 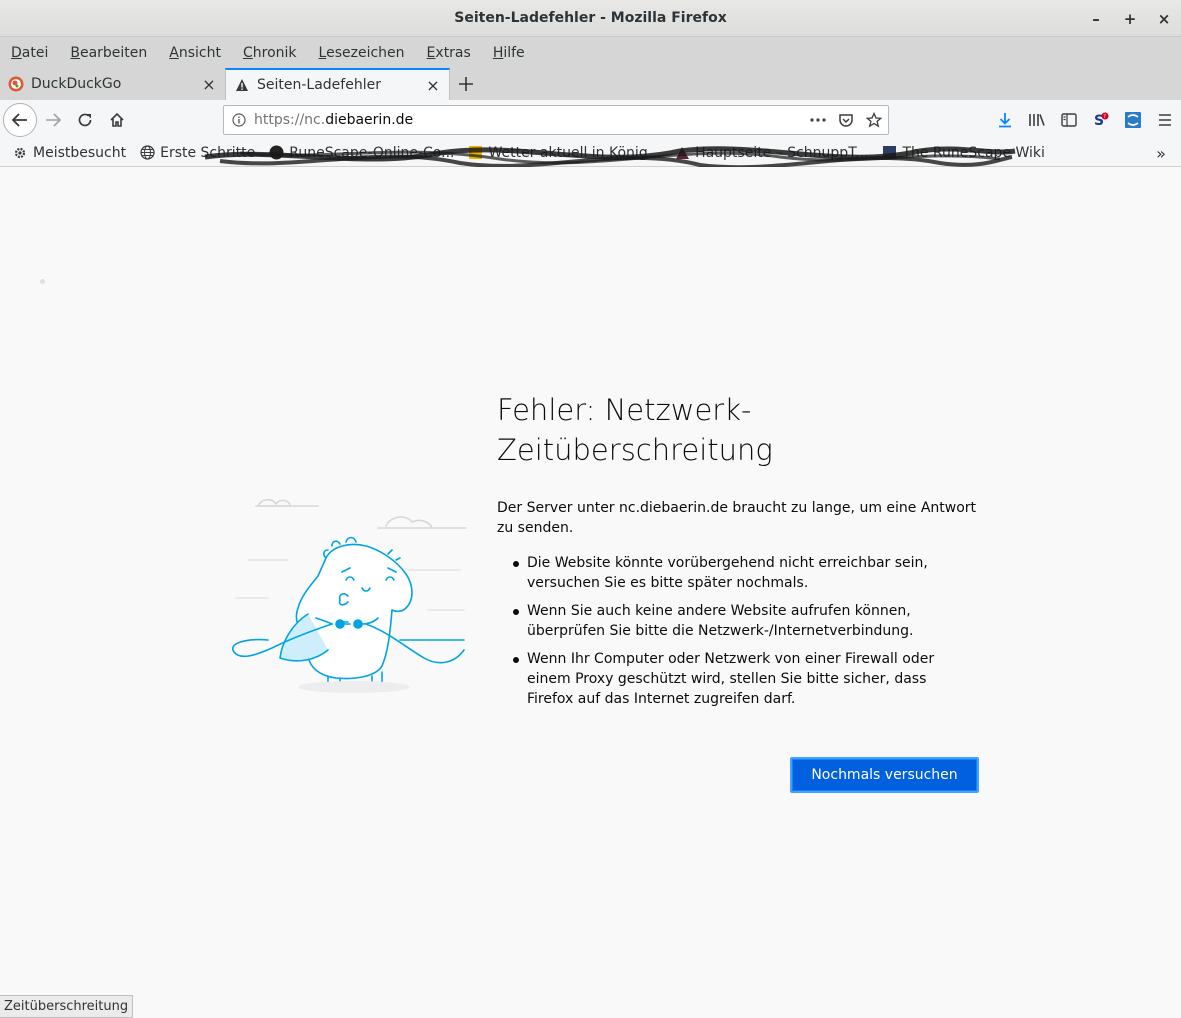 I want to click on forward-button, so click(x=53, y=120).